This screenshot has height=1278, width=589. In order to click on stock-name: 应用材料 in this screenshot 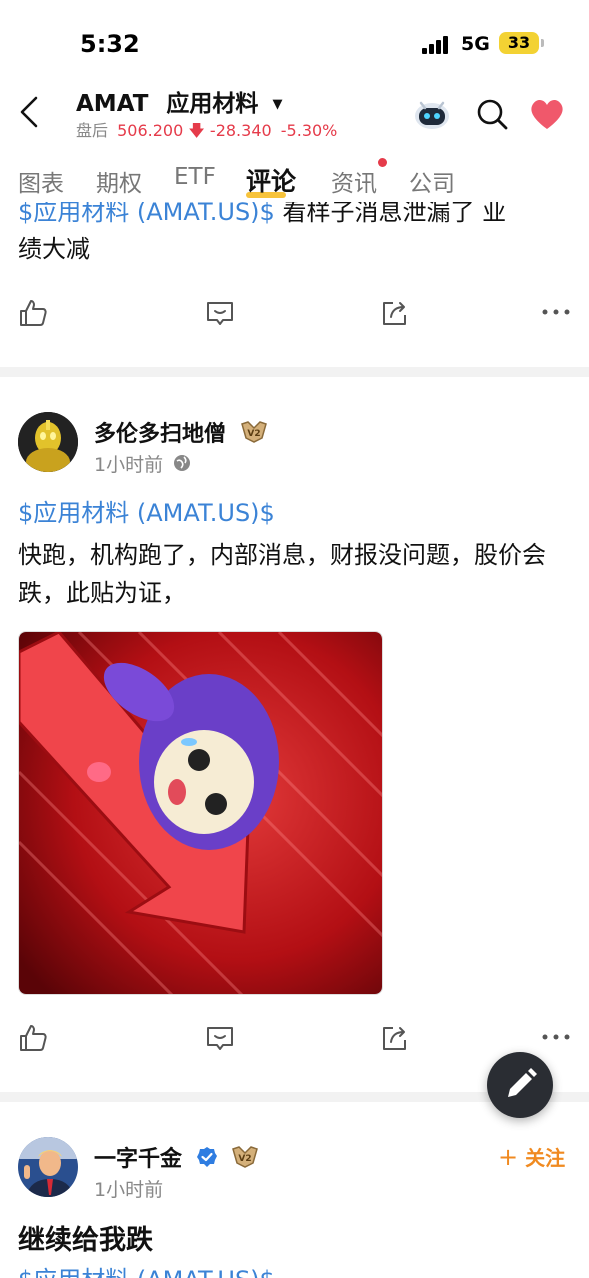, I will do `click(212, 104)`.